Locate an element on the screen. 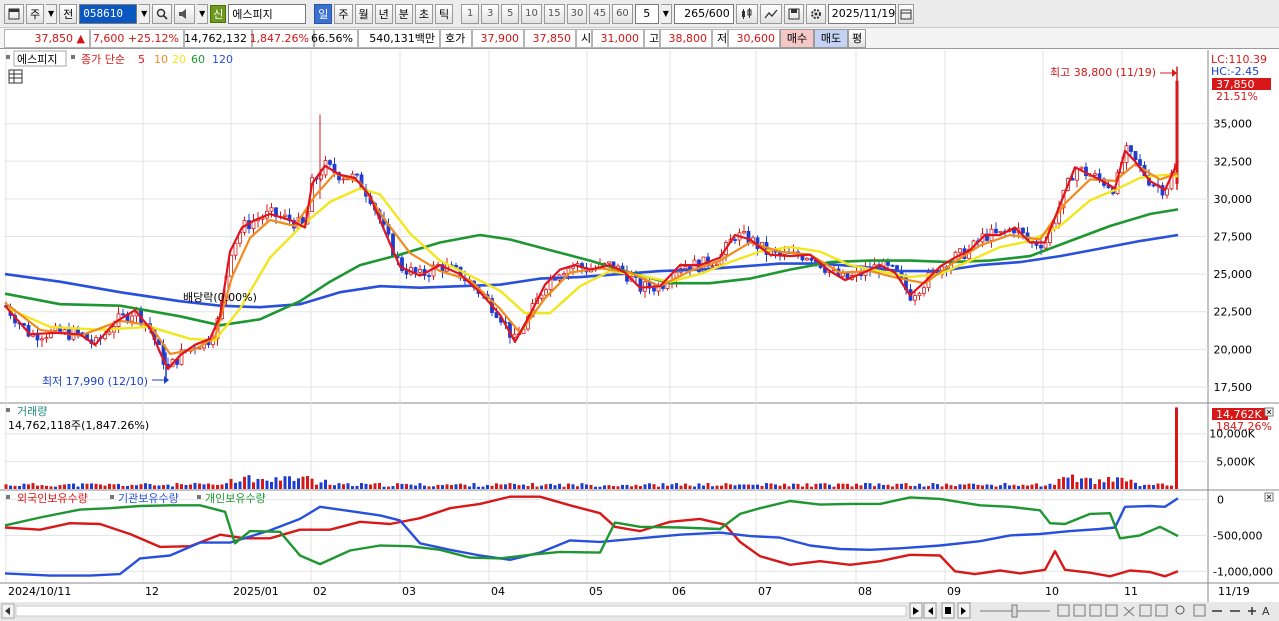 This screenshot has width=1279, height=621. interval-count-input: 5 is located at coordinates (646, 13).